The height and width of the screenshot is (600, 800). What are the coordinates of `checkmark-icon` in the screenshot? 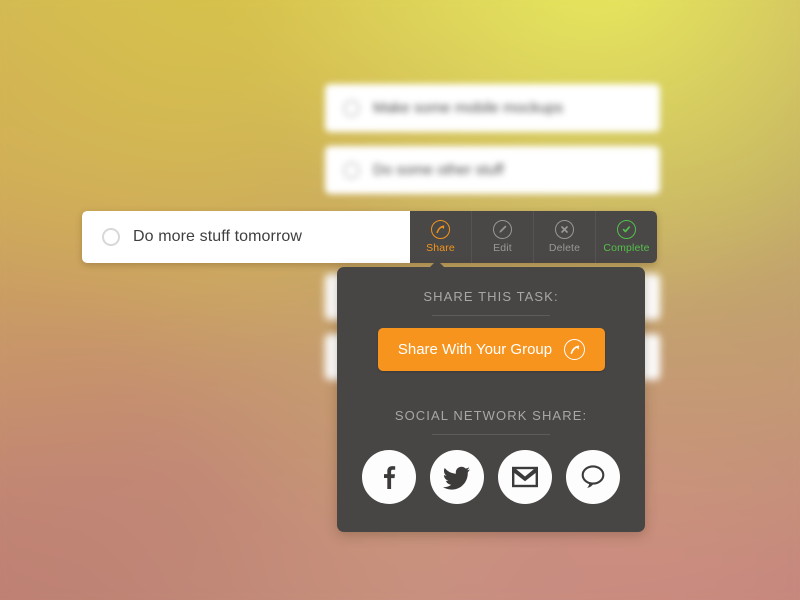 It's located at (626, 229).